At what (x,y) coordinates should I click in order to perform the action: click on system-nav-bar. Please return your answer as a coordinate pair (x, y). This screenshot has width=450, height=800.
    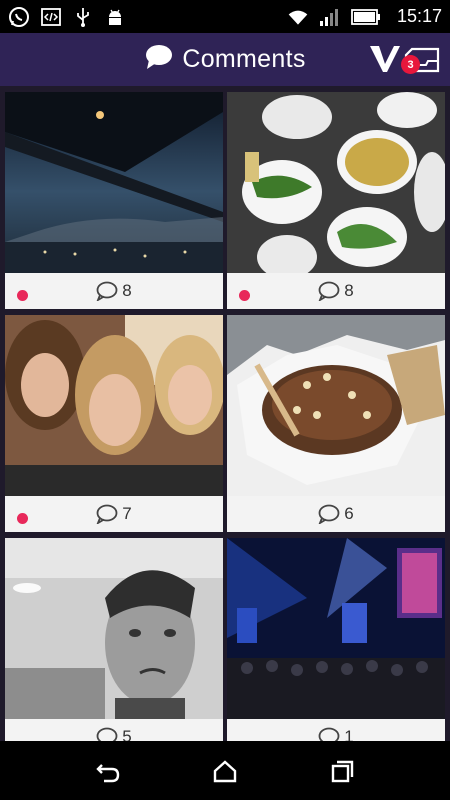
    Looking at the image, I should click on (225, 770).